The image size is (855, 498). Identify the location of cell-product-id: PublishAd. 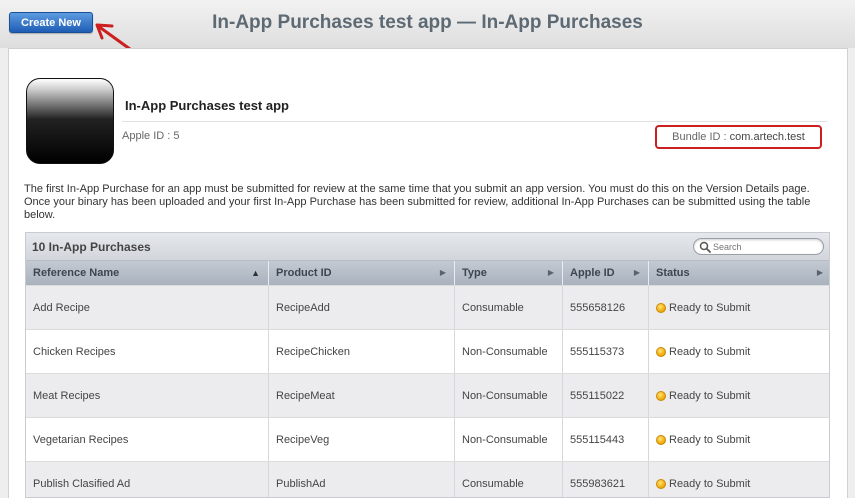
(362, 479).